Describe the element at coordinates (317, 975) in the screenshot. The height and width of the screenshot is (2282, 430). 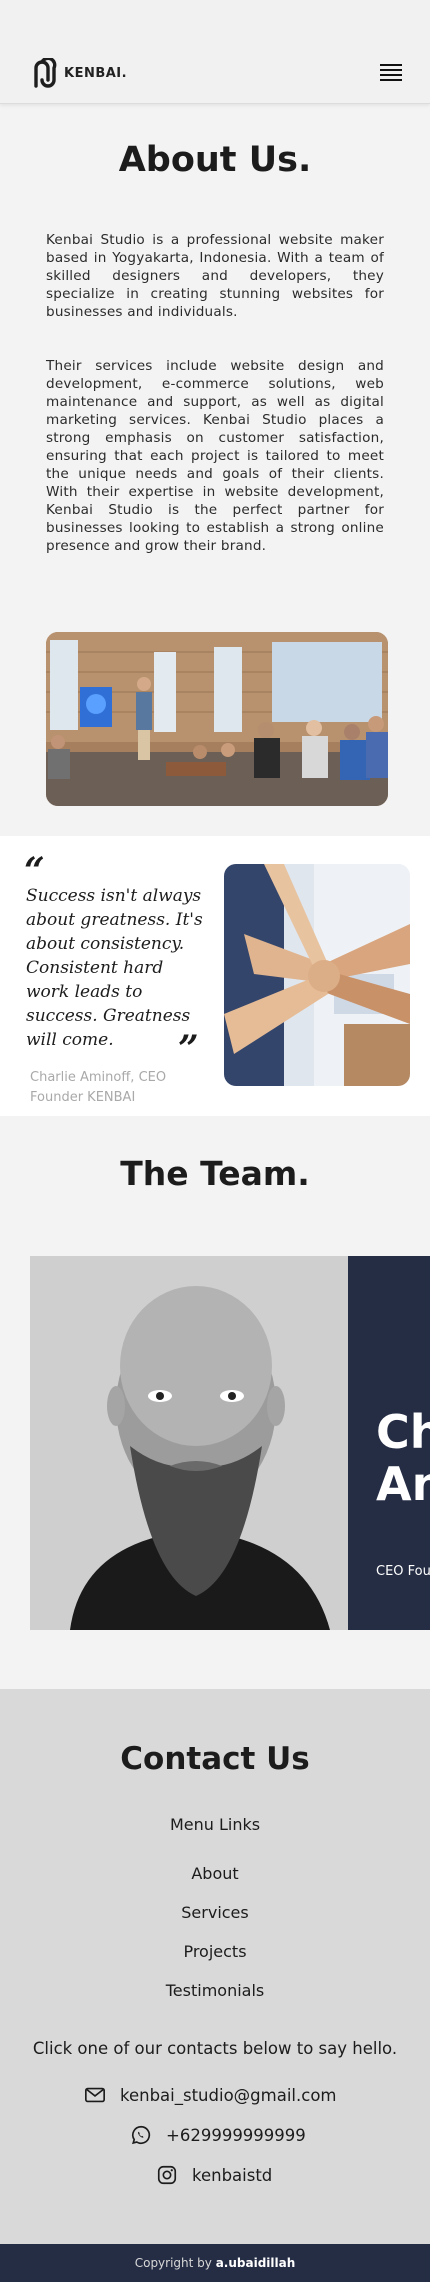
I see `team-hands-photo` at that location.